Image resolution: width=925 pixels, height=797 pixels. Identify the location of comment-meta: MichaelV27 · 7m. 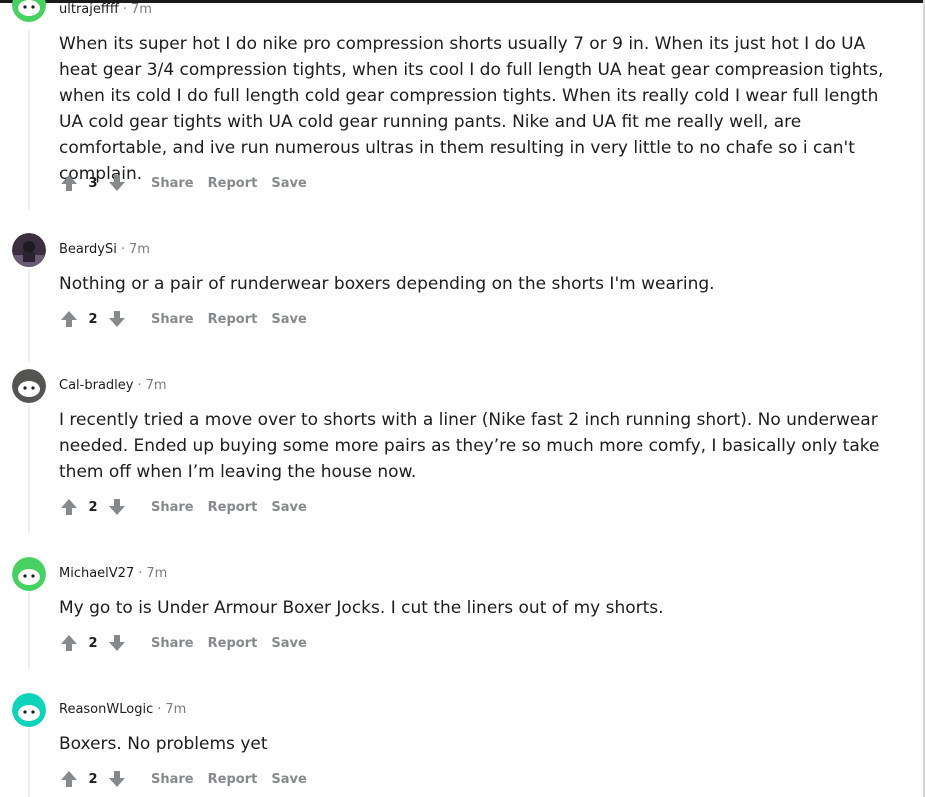
(113, 574).